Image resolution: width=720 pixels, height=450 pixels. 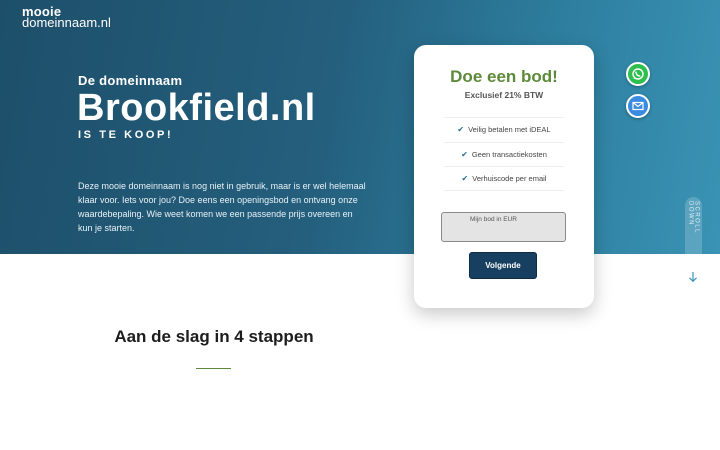 I want to click on offer-subtitle: Exclusief 21% BTW, so click(x=504, y=95).